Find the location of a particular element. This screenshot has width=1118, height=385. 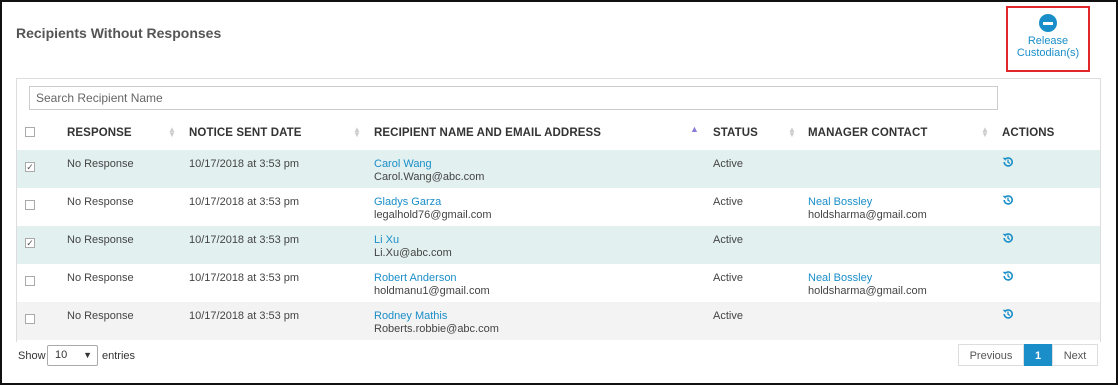

recipient-email: Roberts.robbie@abc.com is located at coordinates (436, 329).